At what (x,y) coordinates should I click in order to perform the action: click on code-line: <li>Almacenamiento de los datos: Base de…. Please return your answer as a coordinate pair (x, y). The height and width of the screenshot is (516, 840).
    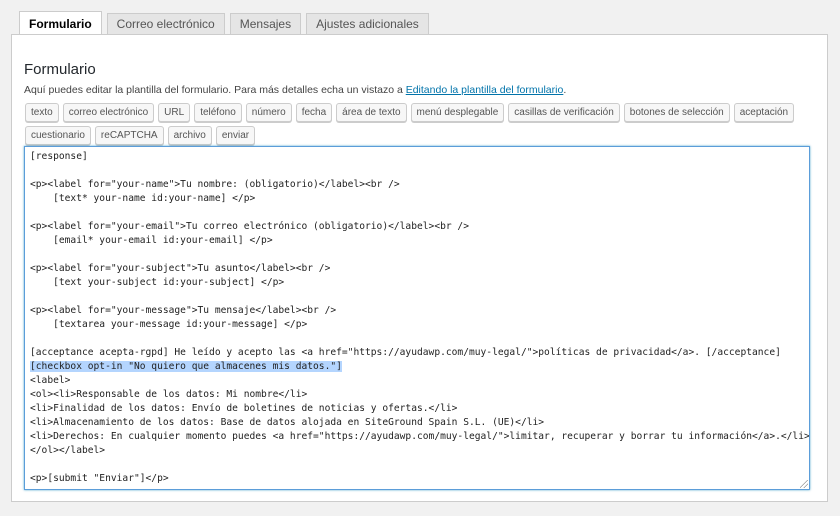
    Looking at the image, I should click on (287, 422).